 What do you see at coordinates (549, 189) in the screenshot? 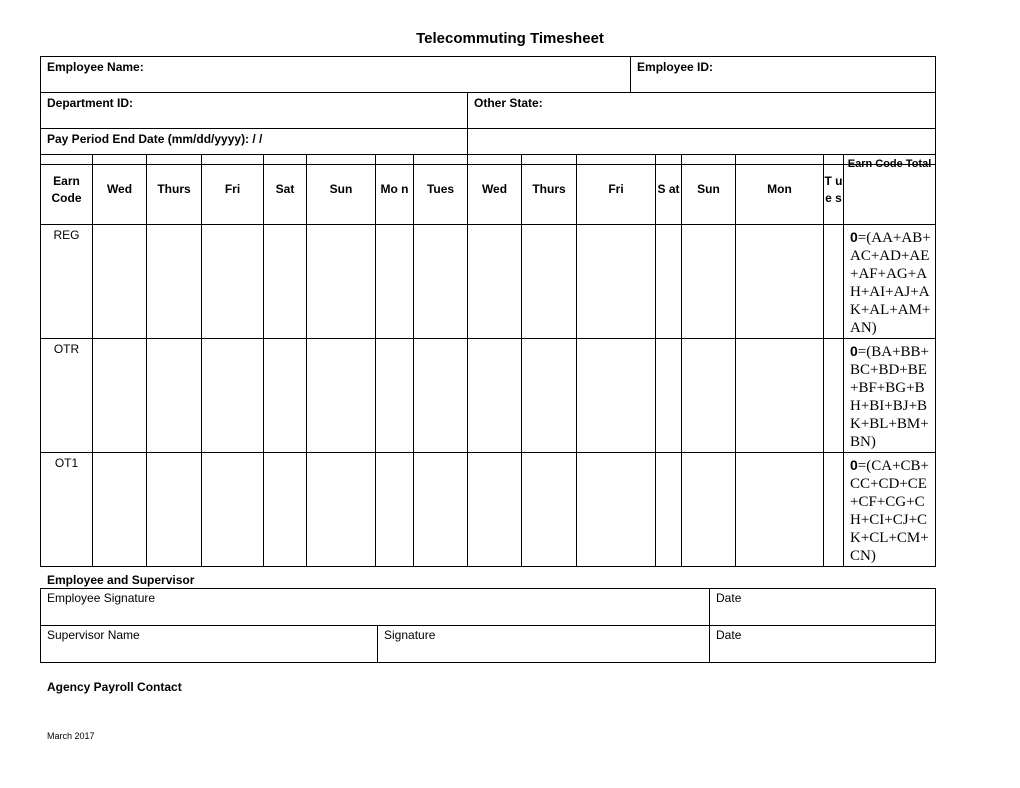
I see `header-thurs-2: Thurs` at bounding box center [549, 189].